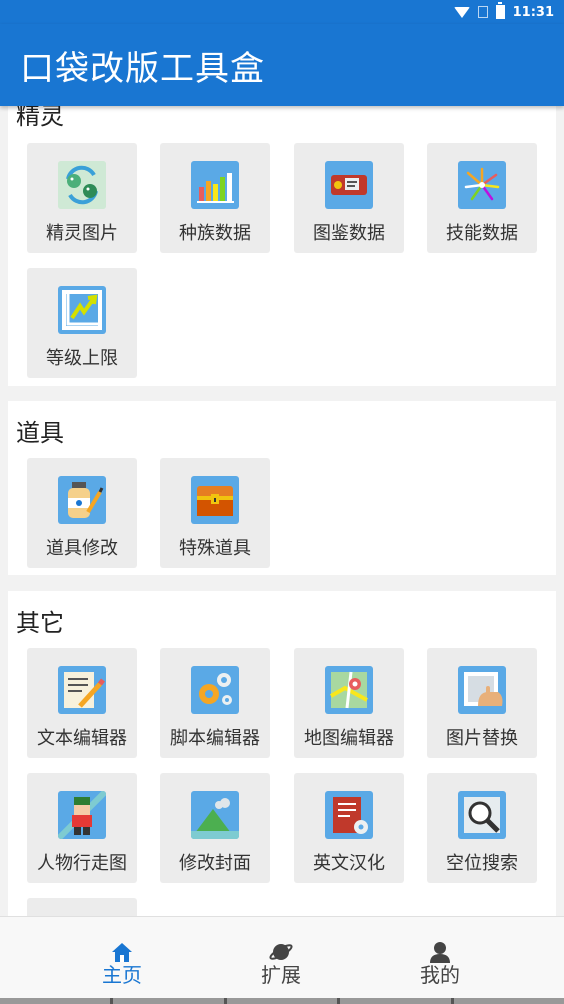 This screenshot has height=1004, width=564. I want to click on tile-sprite-images: 精灵图片, so click(82, 198).